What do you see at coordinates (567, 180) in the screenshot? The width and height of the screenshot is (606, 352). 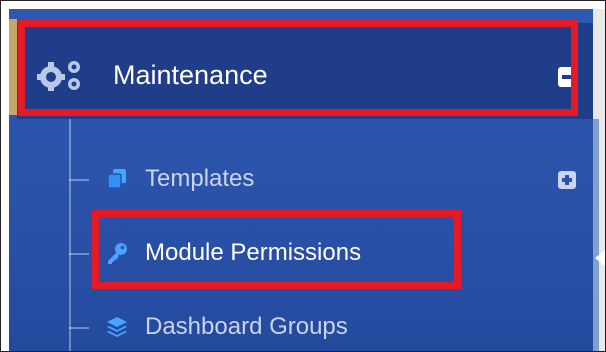 I see `plus-square-icon` at bounding box center [567, 180].